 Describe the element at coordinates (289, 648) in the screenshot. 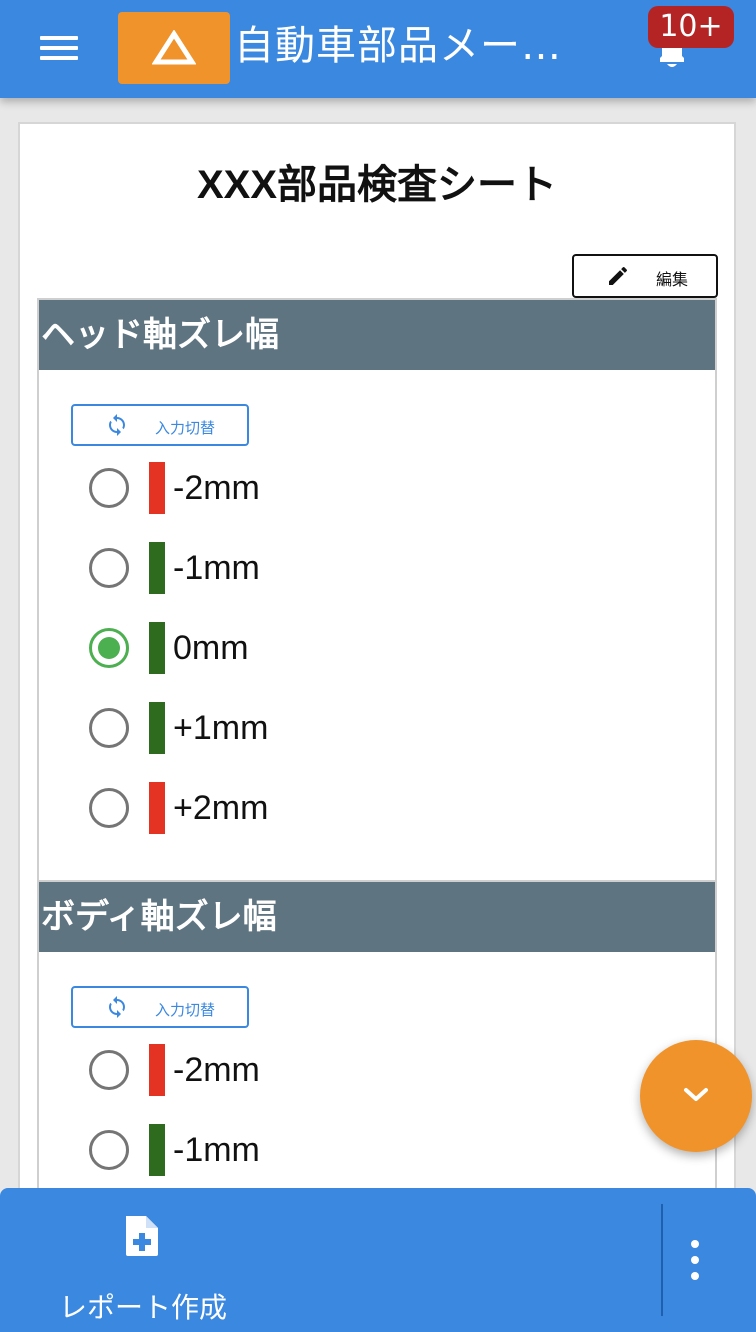

I see `radio-option: 0mm` at that location.